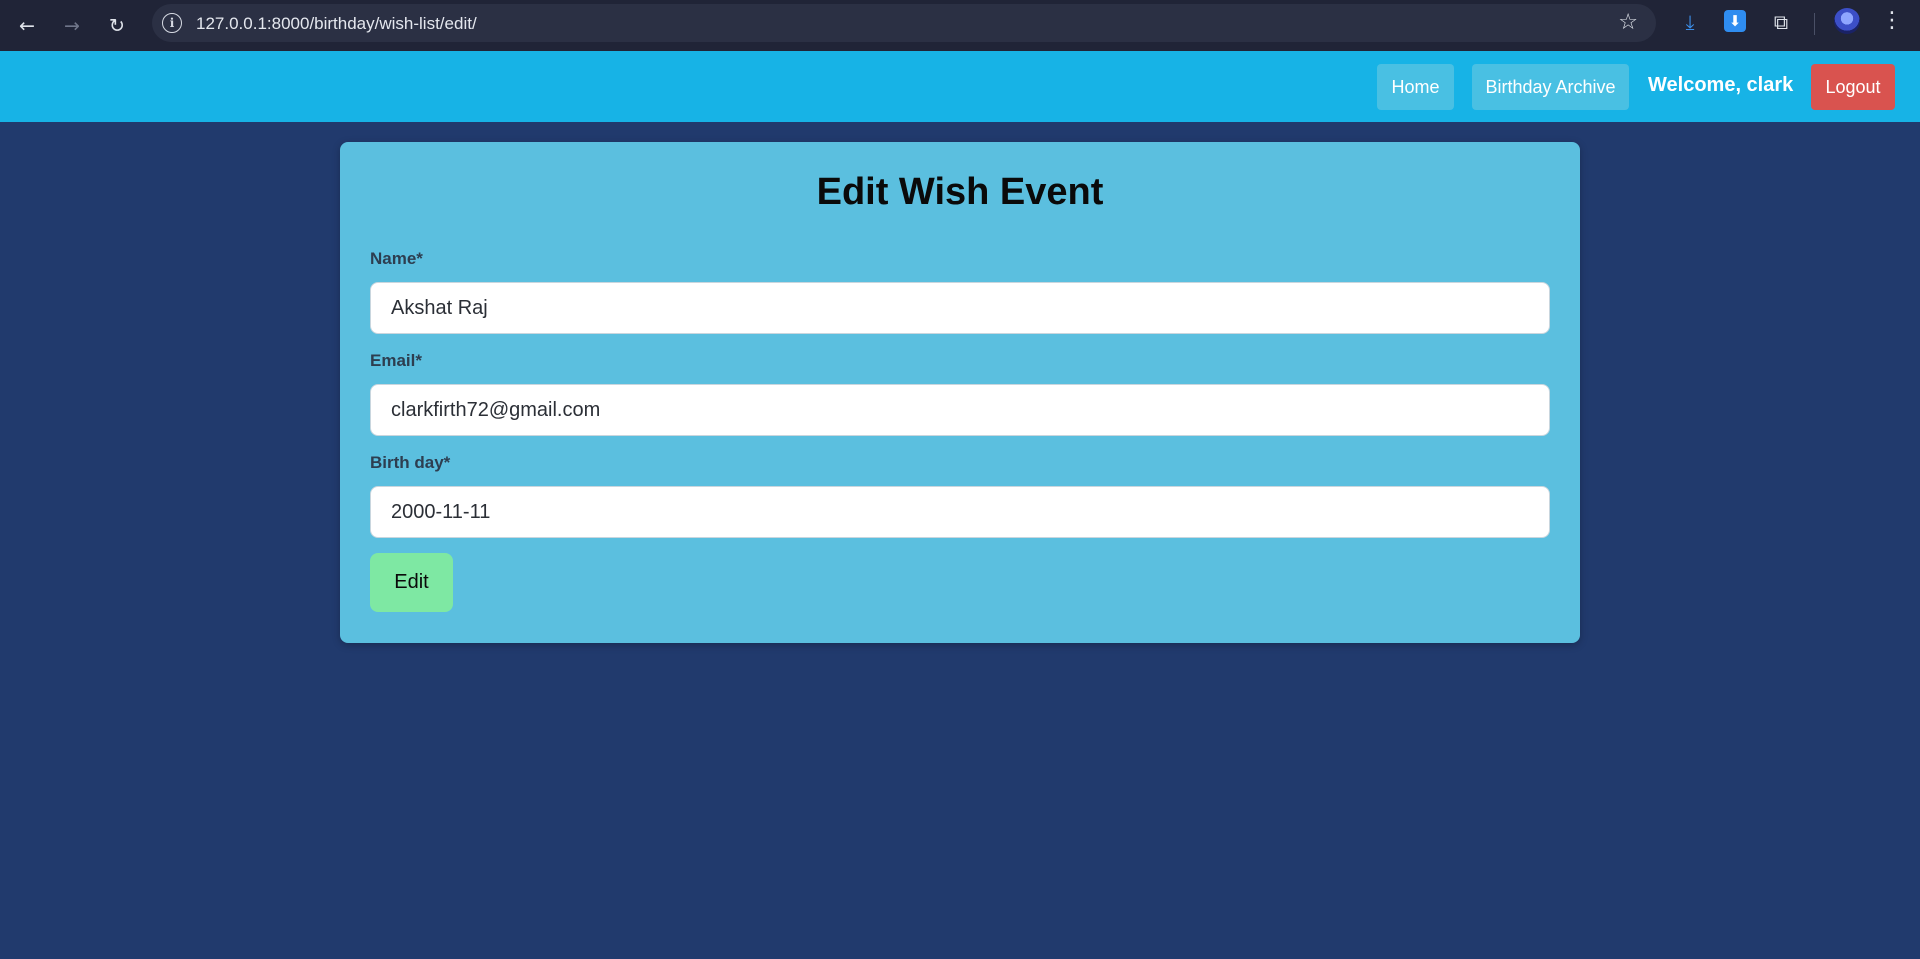 Image resolution: width=1920 pixels, height=959 pixels. What do you see at coordinates (1735, 21) in the screenshot?
I see `download-manager-icon: ⬇` at bounding box center [1735, 21].